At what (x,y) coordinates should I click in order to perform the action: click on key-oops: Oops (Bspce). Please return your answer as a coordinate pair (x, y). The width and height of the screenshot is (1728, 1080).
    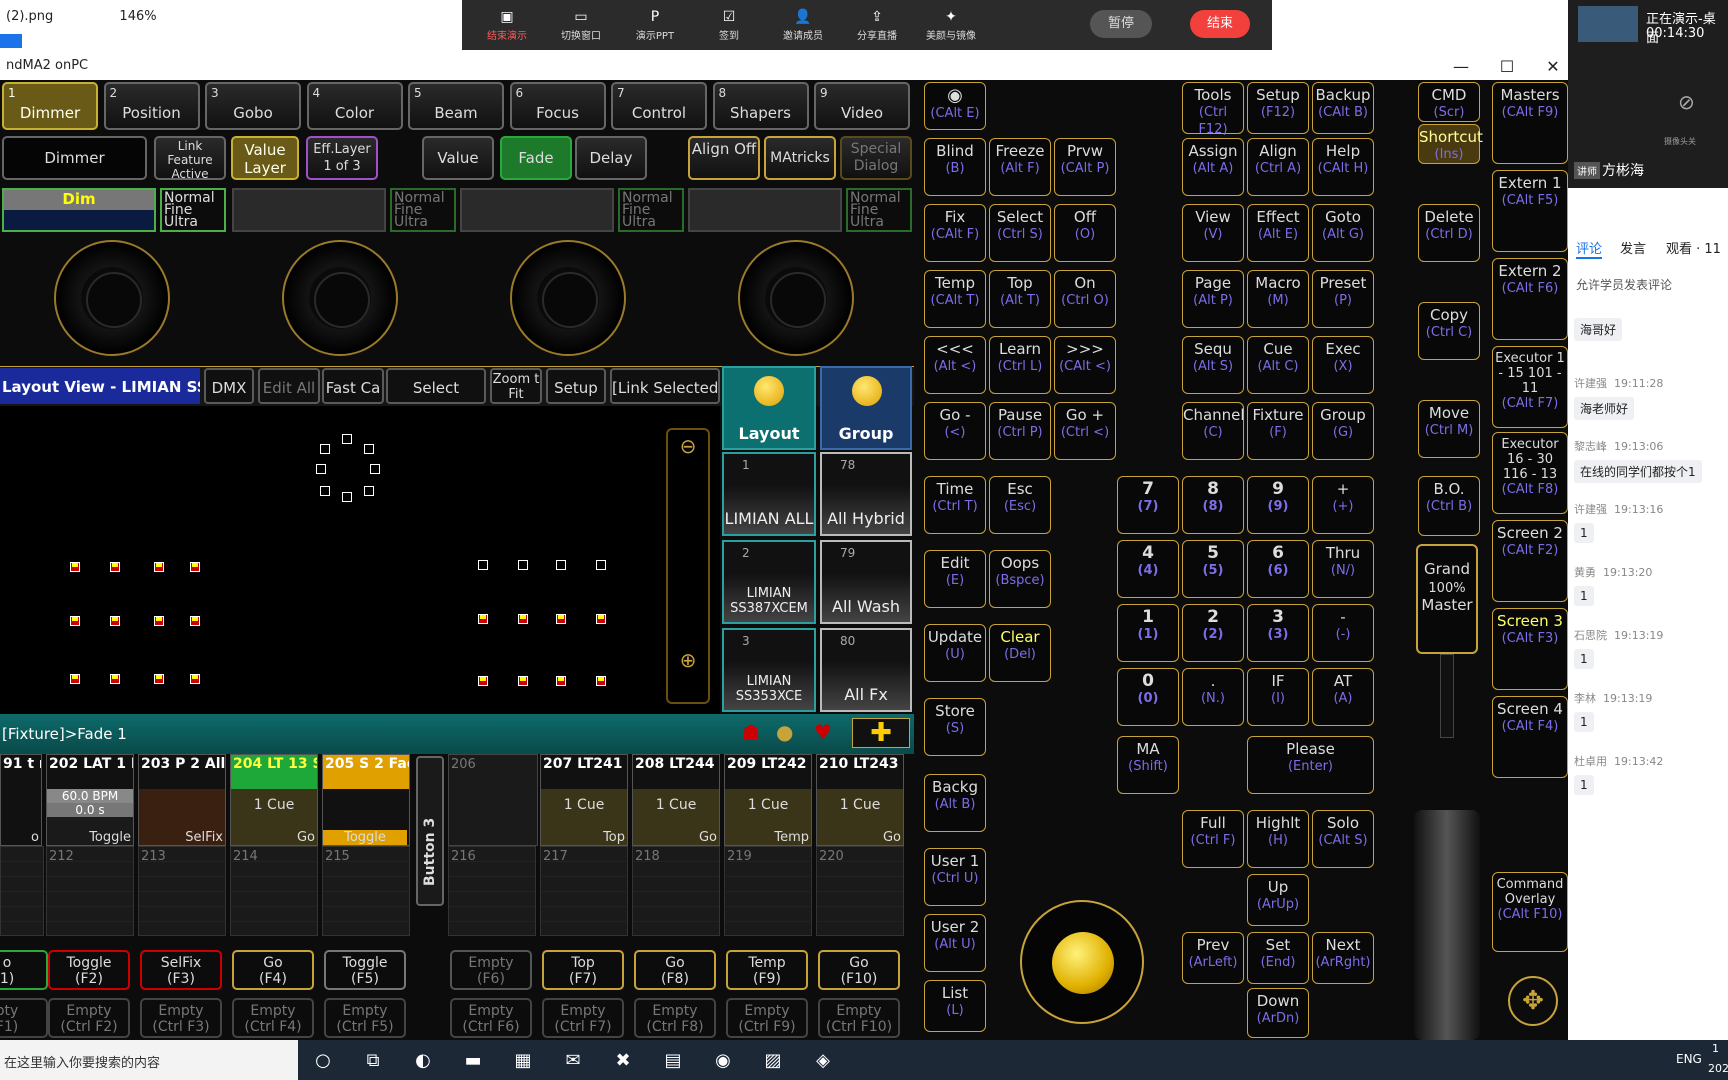
    Looking at the image, I should click on (1020, 579).